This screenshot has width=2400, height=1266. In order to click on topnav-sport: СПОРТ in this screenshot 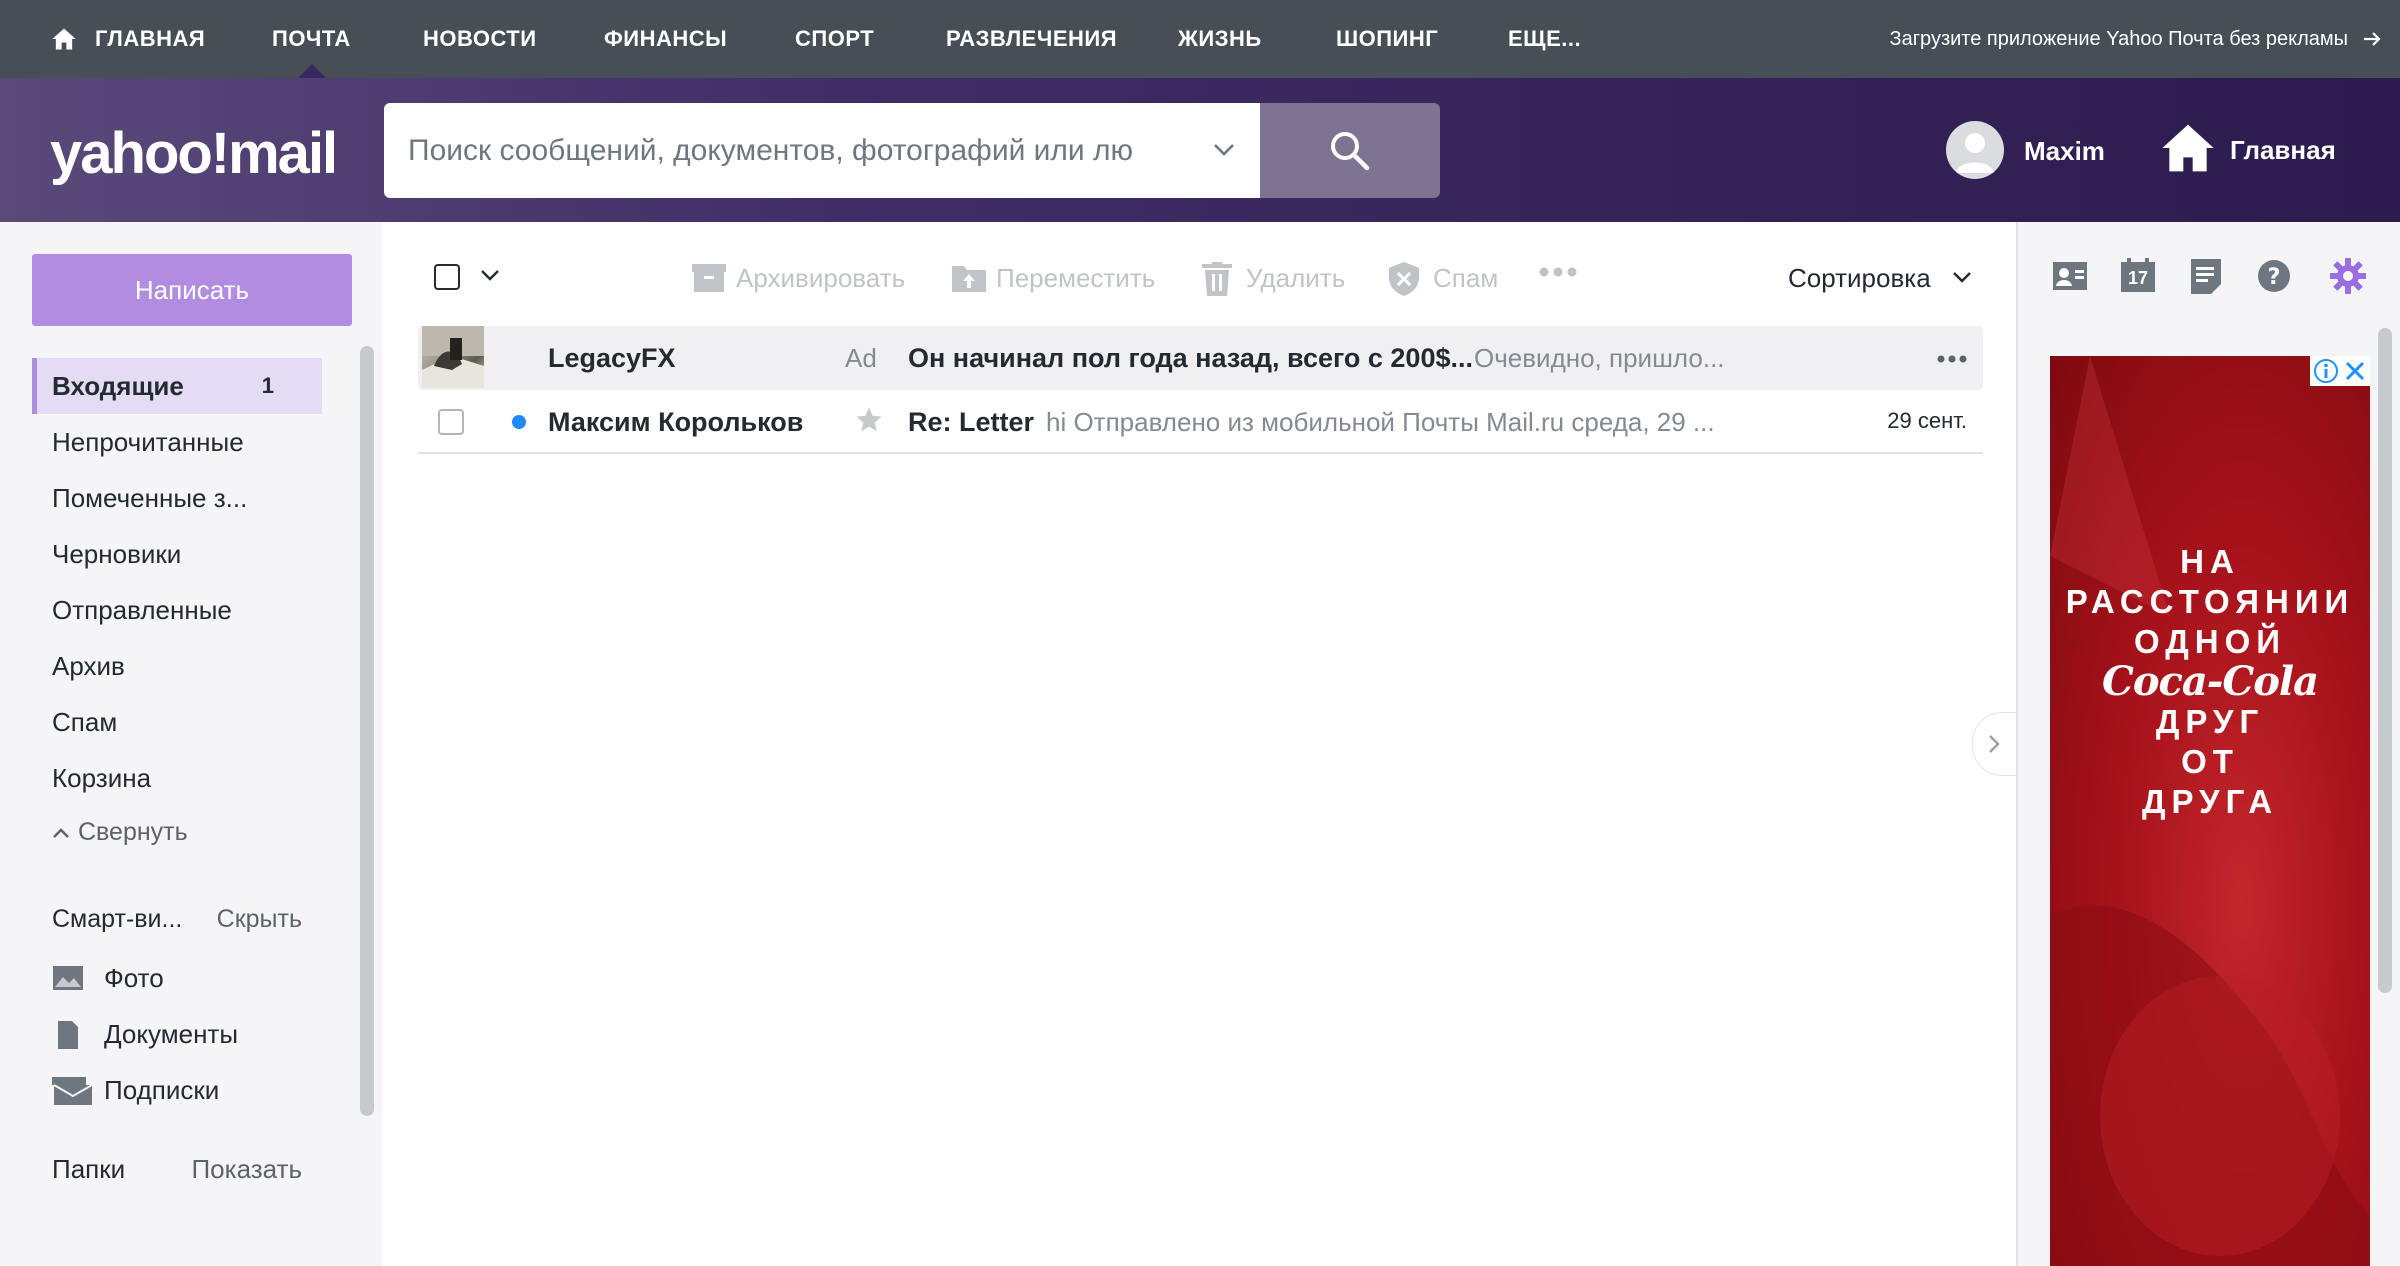, I will do `click(834, 39)`.